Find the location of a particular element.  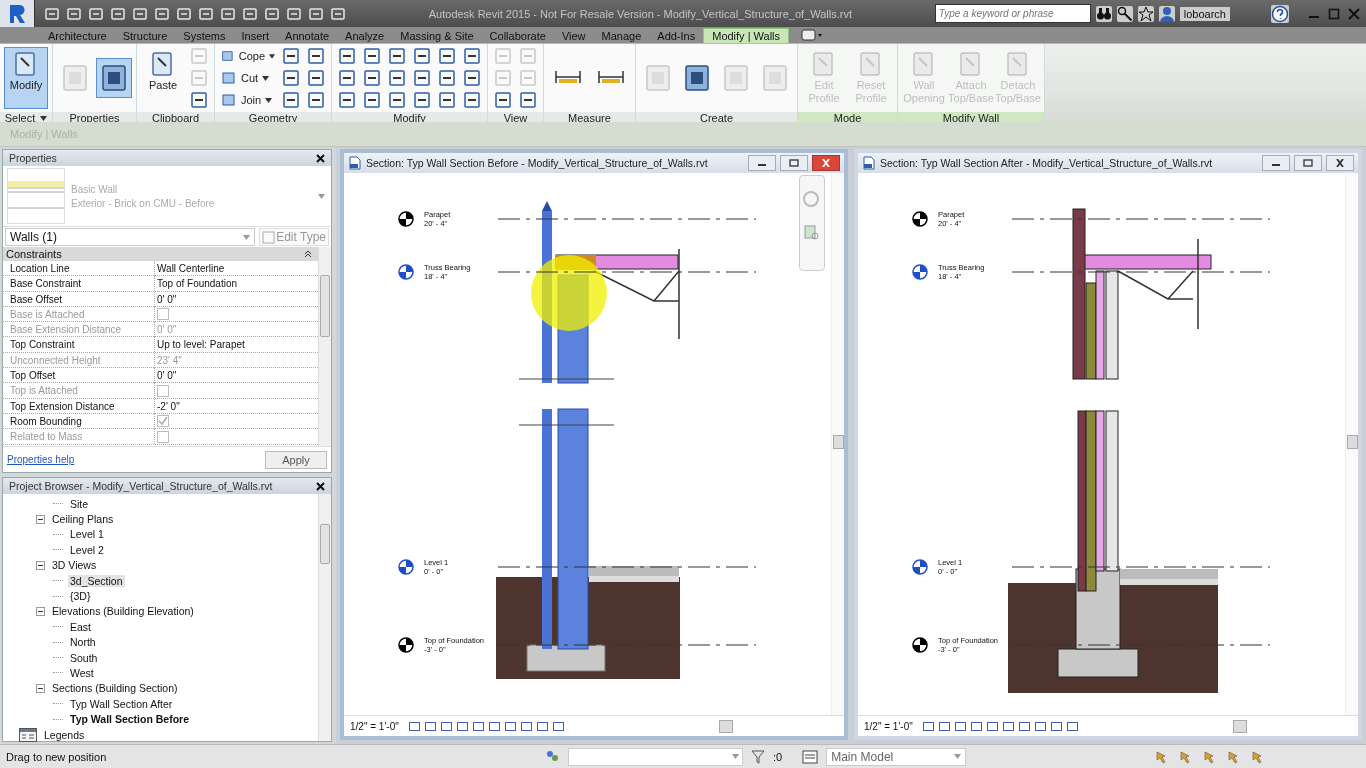

type-name: Exterior - Brick on CMU - Before is located at coordinates (143, 203).